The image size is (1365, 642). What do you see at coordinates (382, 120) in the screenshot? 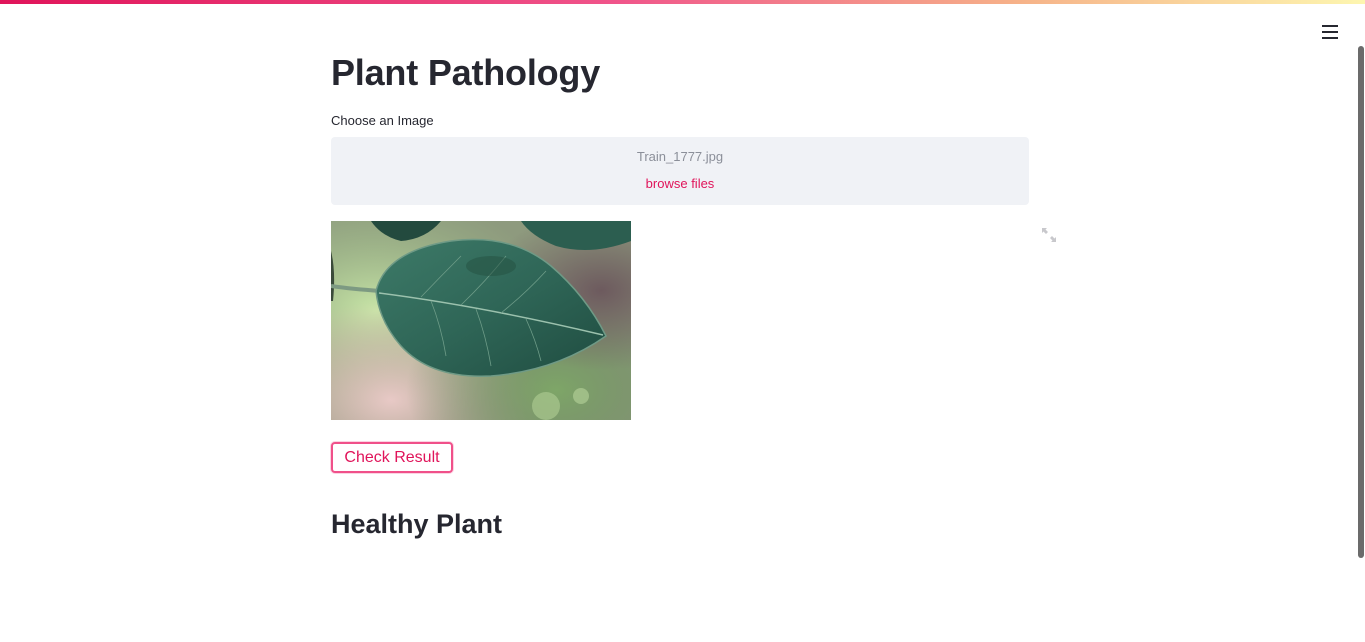
I see `file-uploader-label: Choose an Image` at bounding box center [382, 120].